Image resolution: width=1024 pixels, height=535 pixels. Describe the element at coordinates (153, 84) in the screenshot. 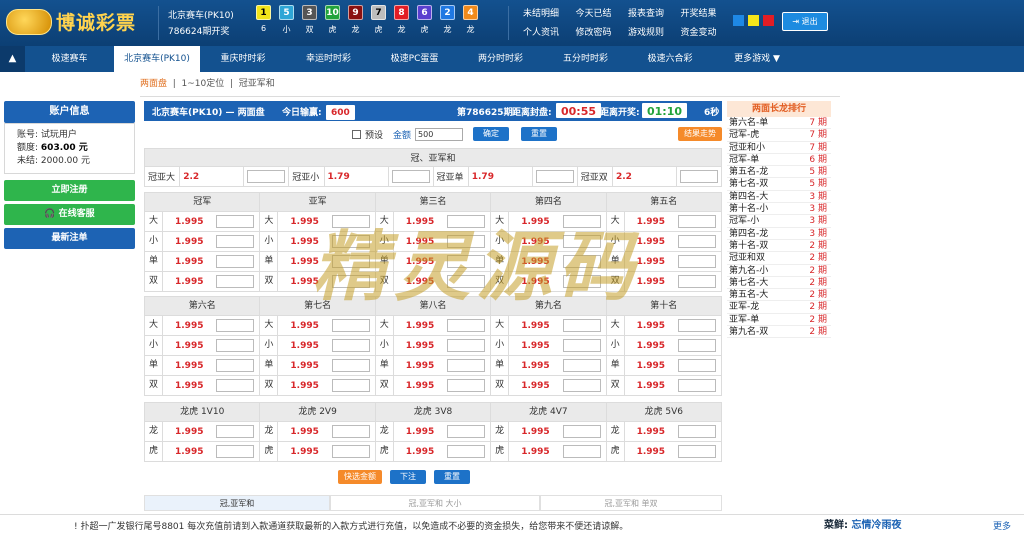

I see `tab-two-sides: 两面盘` at that location.